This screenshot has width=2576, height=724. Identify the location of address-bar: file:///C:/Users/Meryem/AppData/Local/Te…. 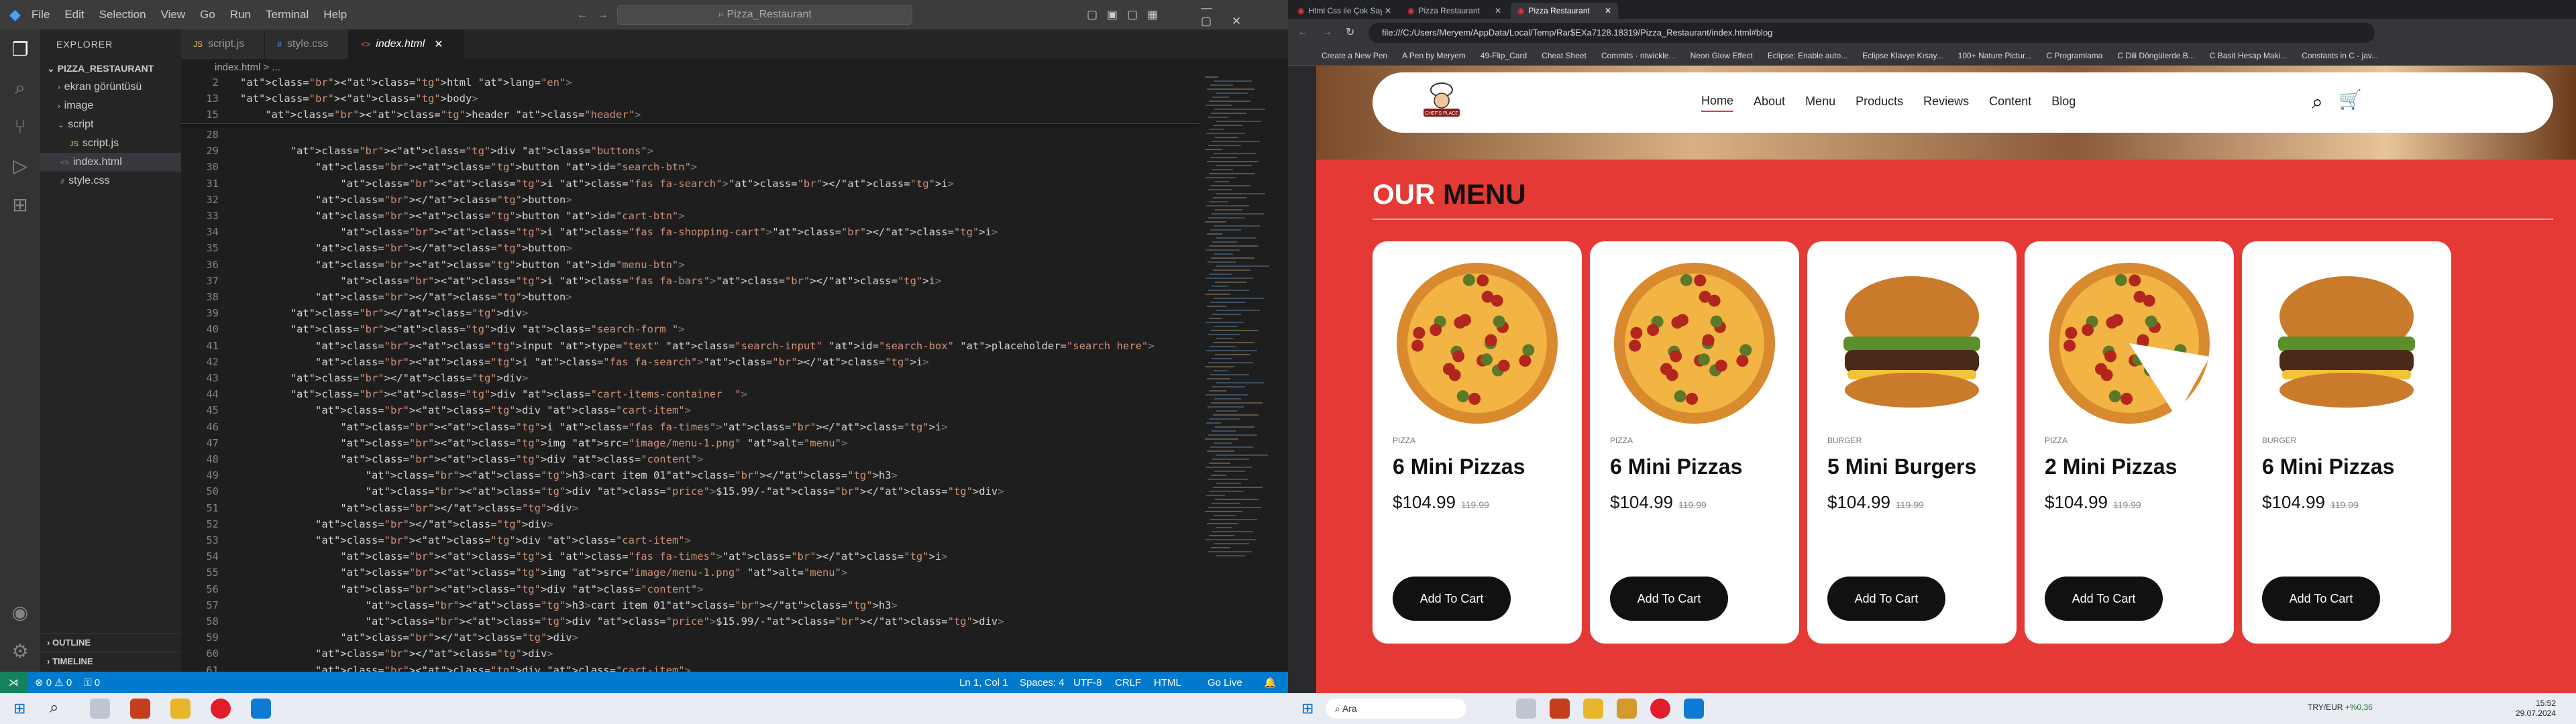
(1871, 33).